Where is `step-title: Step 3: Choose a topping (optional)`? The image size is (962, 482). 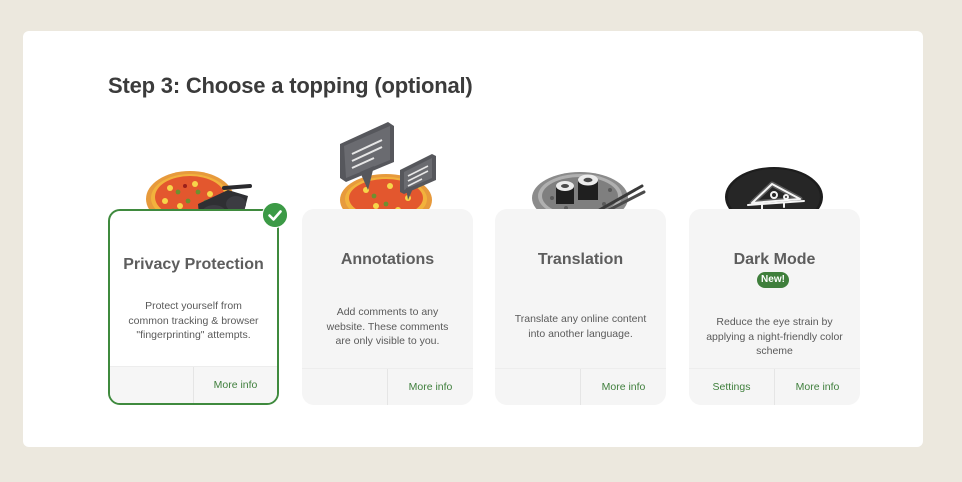
step-title: Step 3: Choose a topping (optional) is located at coordinates (290, 85).